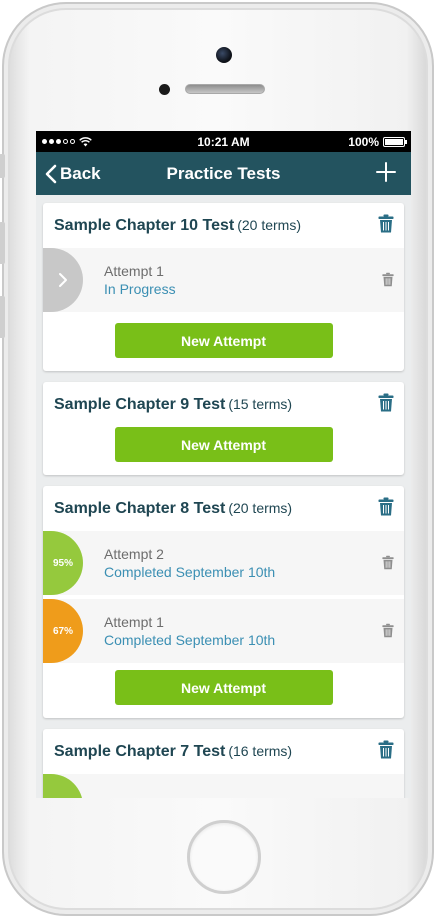 Image resolution: width=438 pixels, height=920 pixels. Describe the element at coordinates (363, 141) in the screenshot. I see `battery-percent: 100%` at that location.